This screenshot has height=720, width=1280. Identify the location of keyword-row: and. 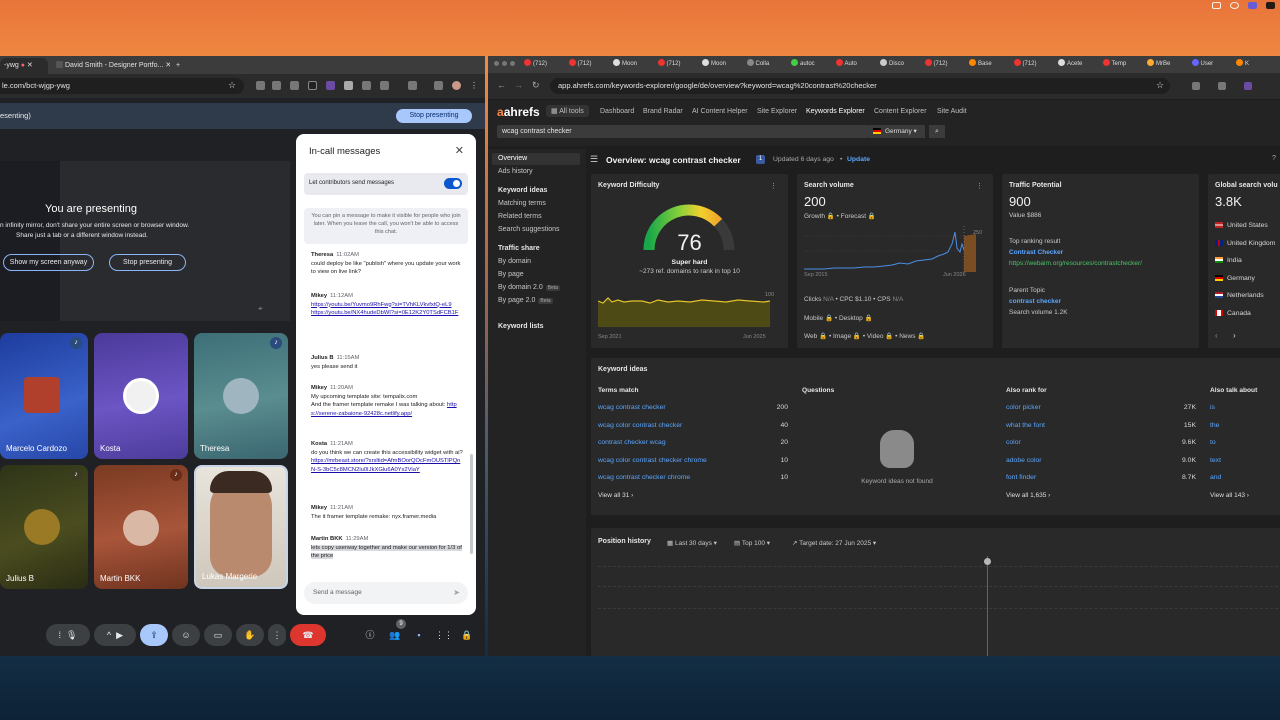
(1245, 477).